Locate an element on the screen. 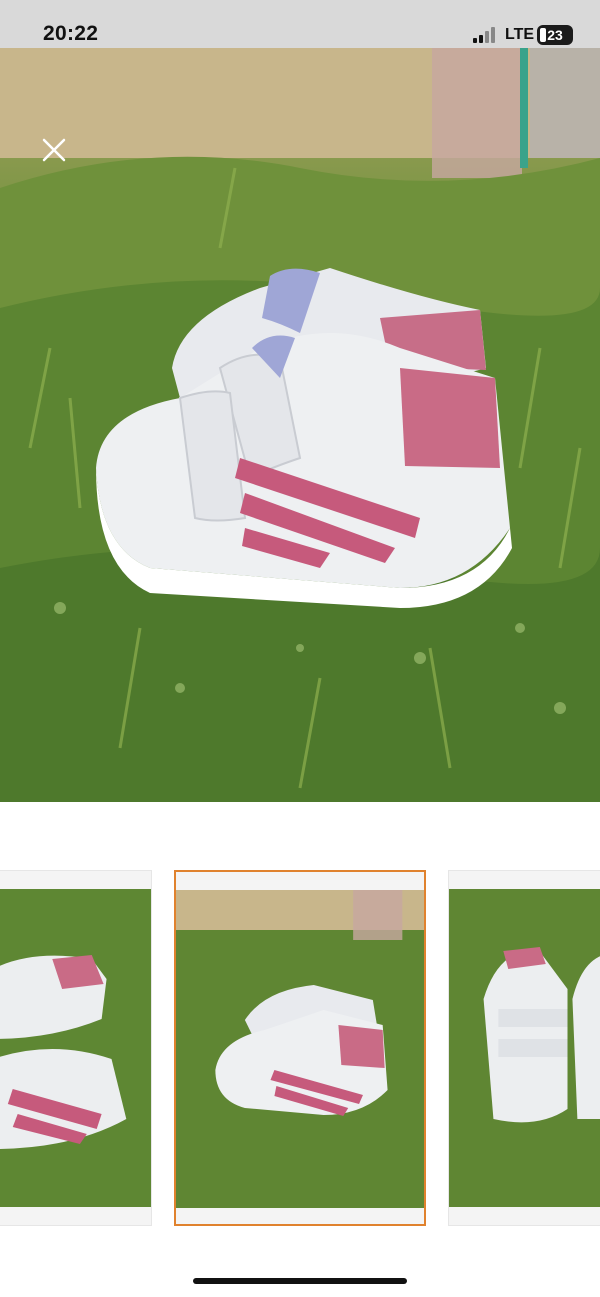 This screenshot has width=600, height=1297. thumbnail-2-image is located at coordinates (300, 1049).